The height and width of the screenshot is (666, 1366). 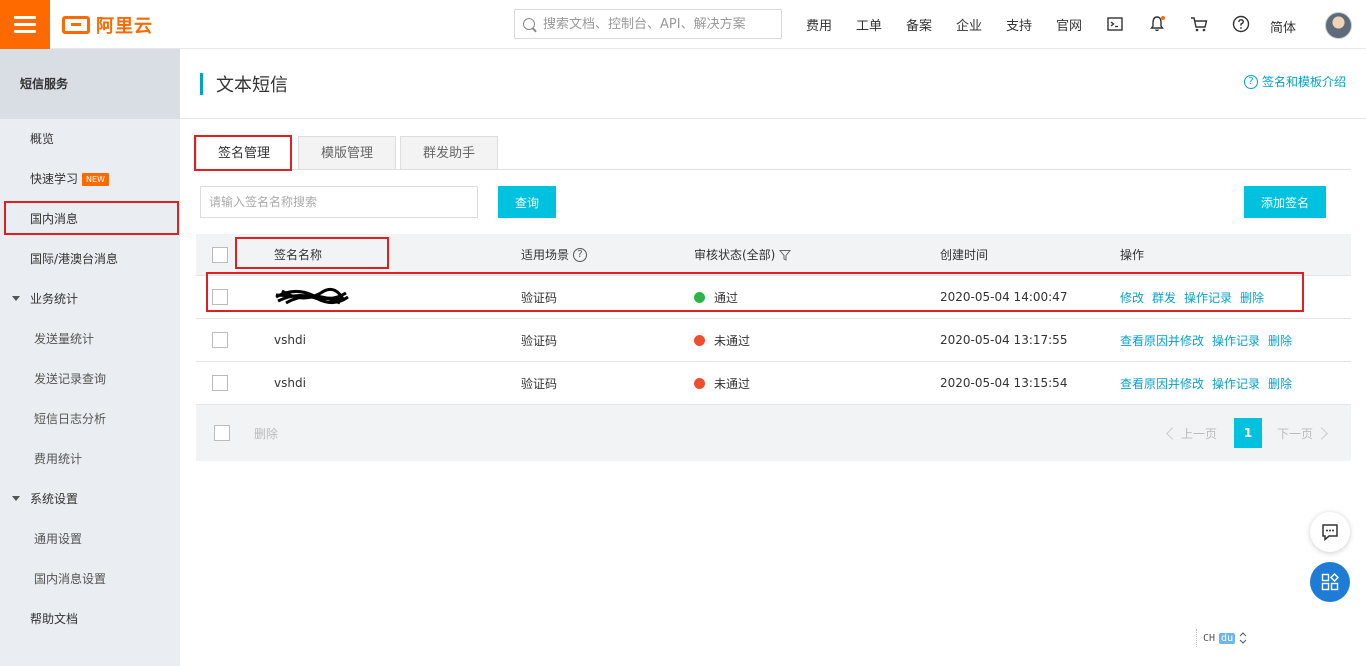 What do you see at coordinates (16, 298) in the screenshot?
I see `caret-down-icon` at bounding box center [16, 298].